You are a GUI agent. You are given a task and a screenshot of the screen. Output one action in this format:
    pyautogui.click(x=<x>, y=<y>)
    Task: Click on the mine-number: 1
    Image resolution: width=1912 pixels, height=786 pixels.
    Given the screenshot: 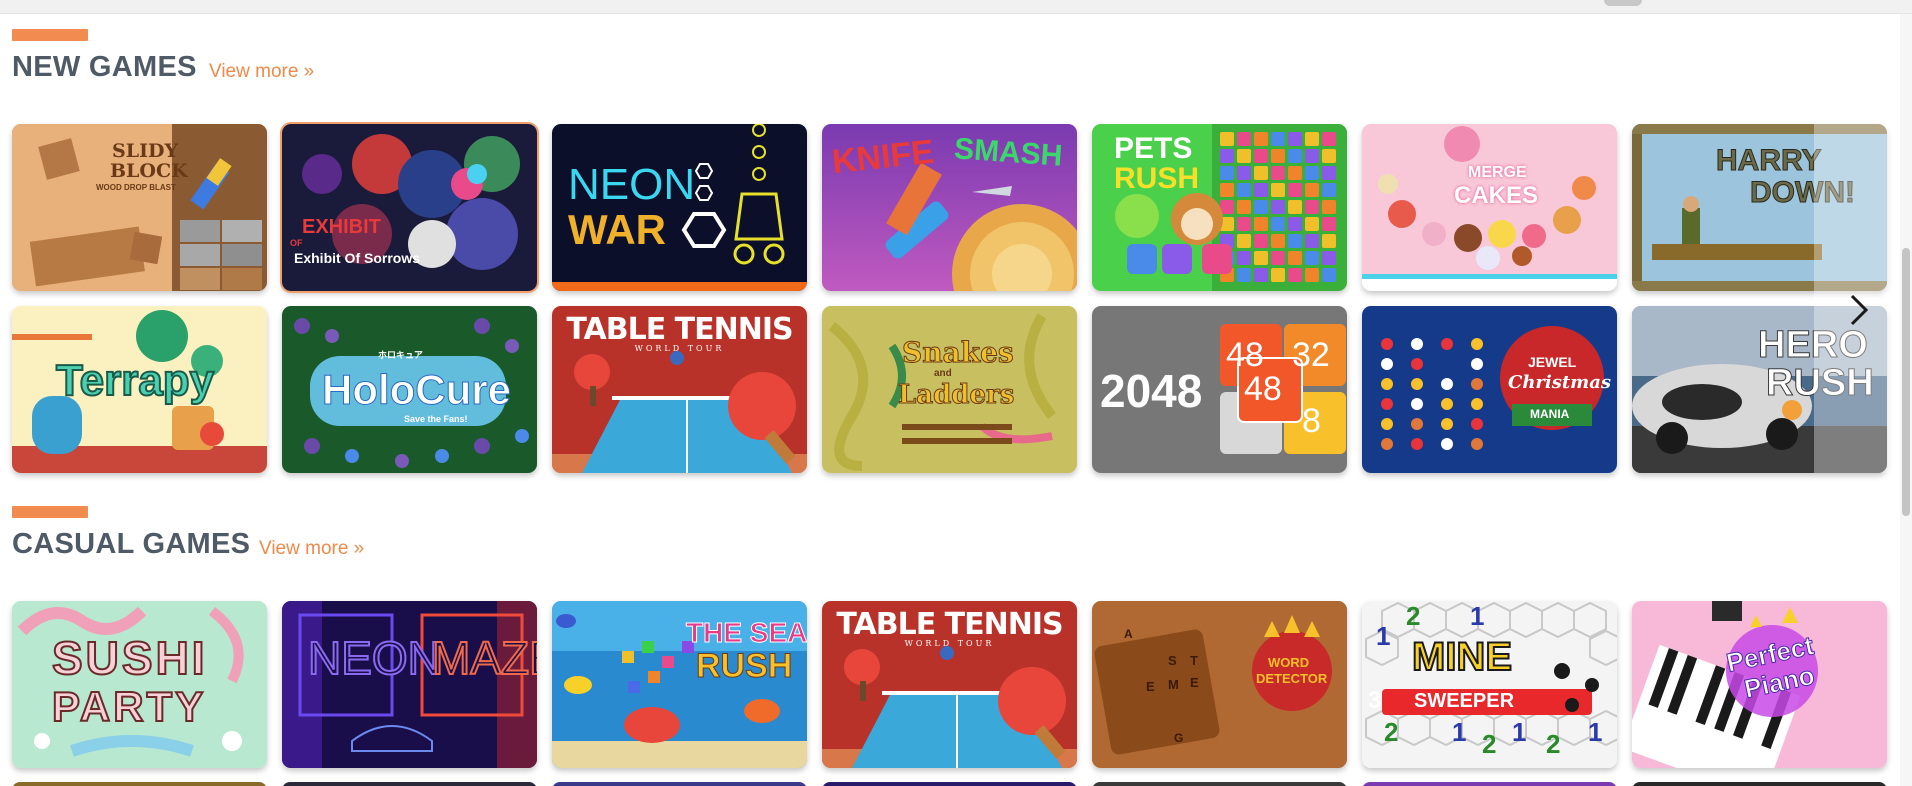 What is the action you would take?
    pyautogui.click(x=1477, y=616)
    